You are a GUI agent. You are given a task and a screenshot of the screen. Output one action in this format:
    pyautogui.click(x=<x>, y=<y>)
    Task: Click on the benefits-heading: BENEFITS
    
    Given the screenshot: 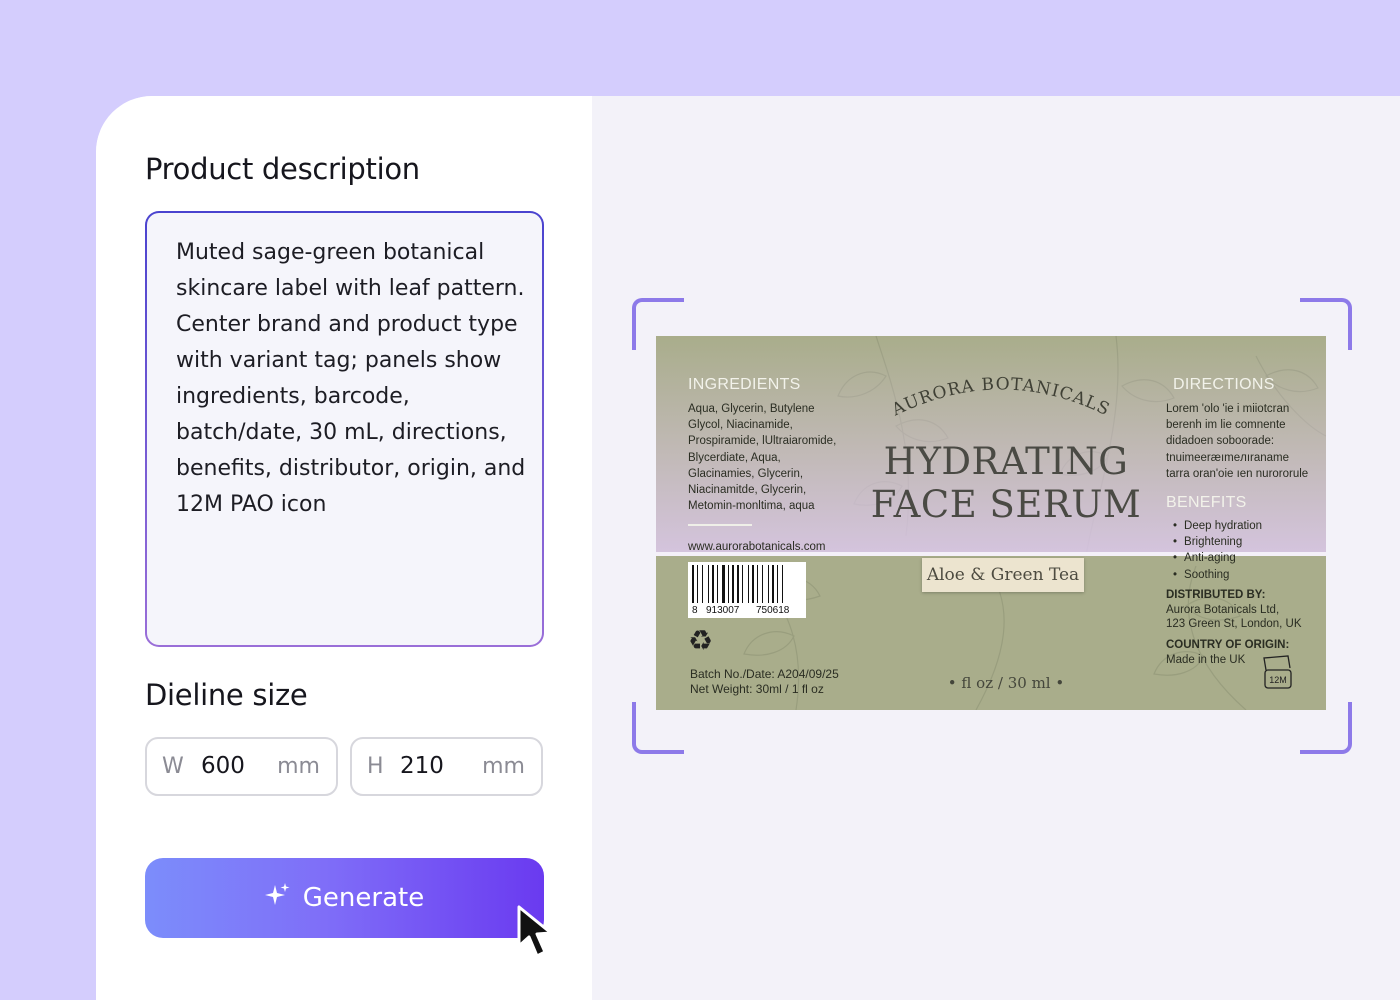 What is the action you would take?
    pyautogui.click(x=1206, y=502)
    